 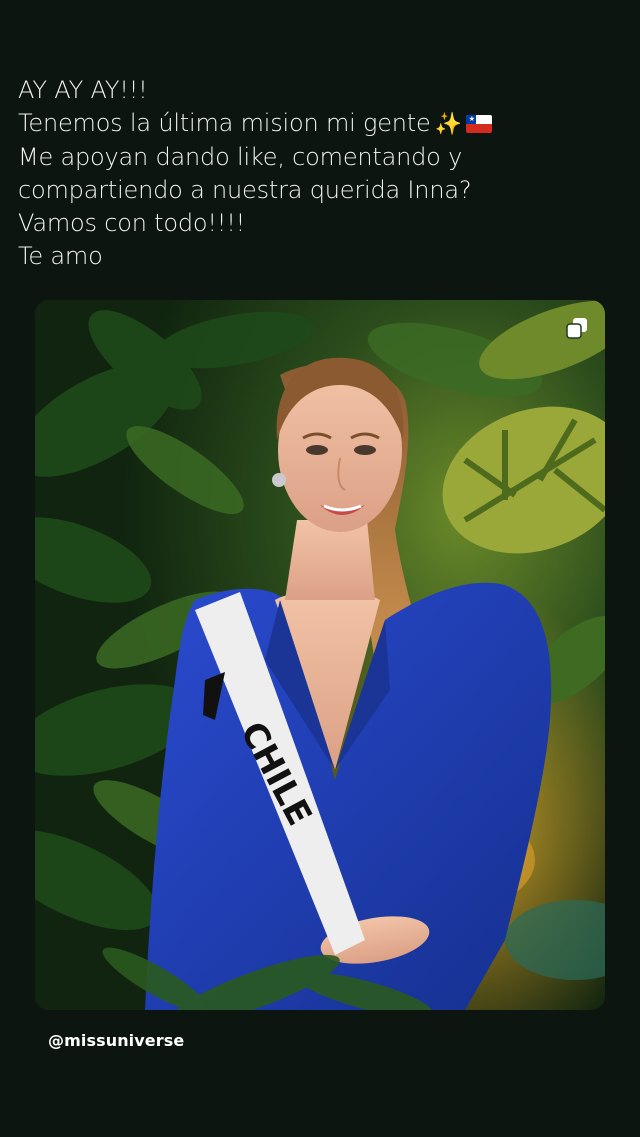 I want to click on caption-line-3: Me apoyan dando like, comentando y, so click(x=240, y=157).